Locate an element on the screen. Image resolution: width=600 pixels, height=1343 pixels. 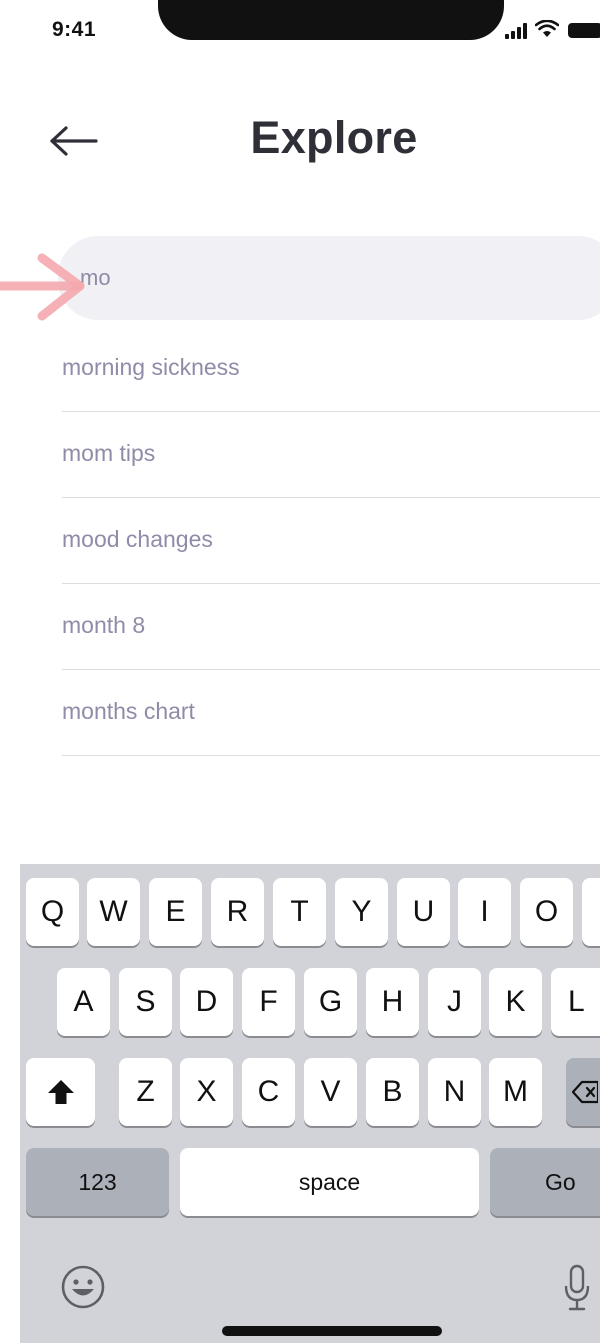
key-d: D is located at coordinates (206, 1002).